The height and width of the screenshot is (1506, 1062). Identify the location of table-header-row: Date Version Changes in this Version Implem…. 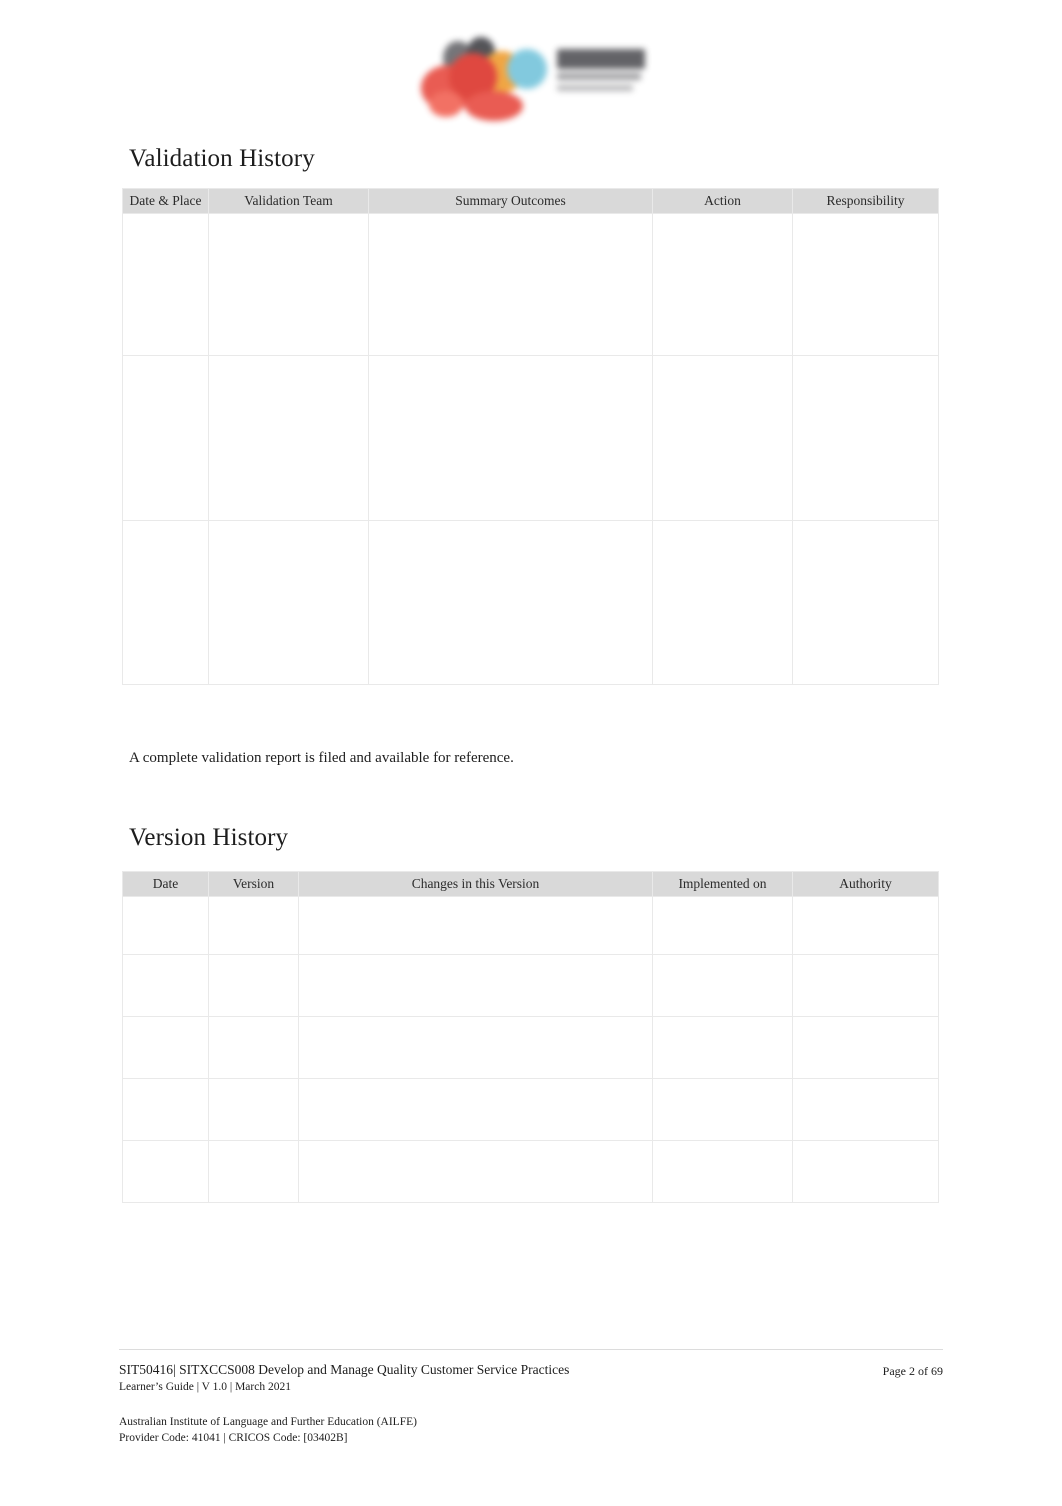
(530, 884).